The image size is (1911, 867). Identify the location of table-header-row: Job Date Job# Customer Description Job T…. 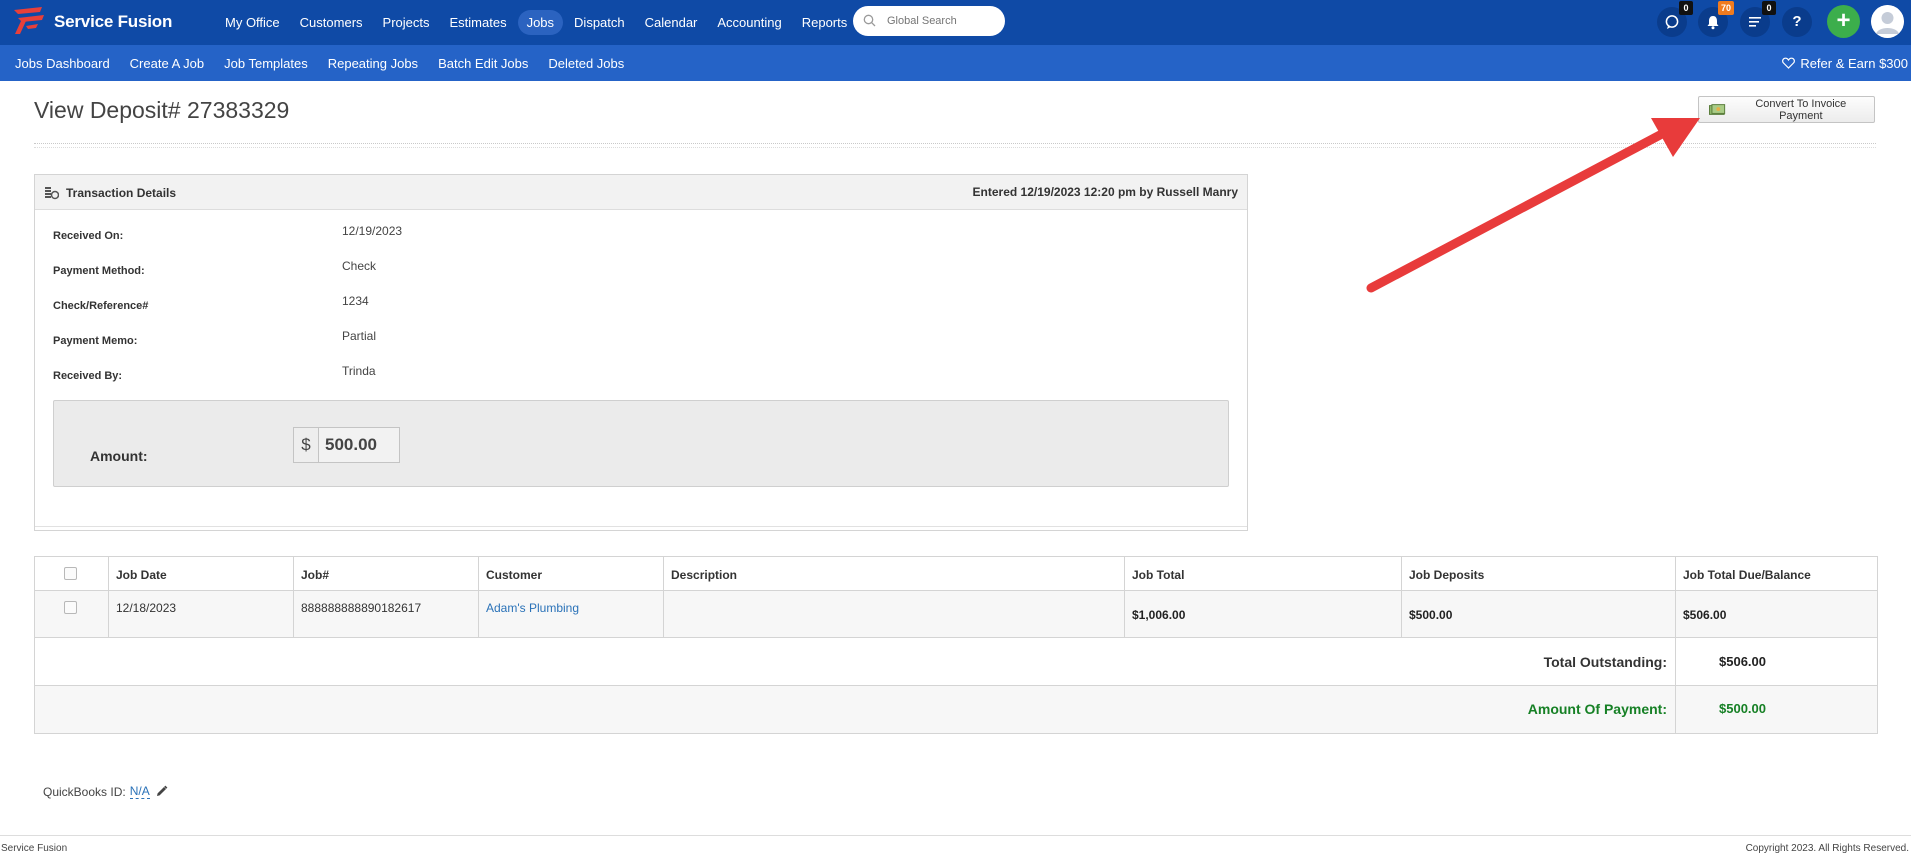
(956, 574).